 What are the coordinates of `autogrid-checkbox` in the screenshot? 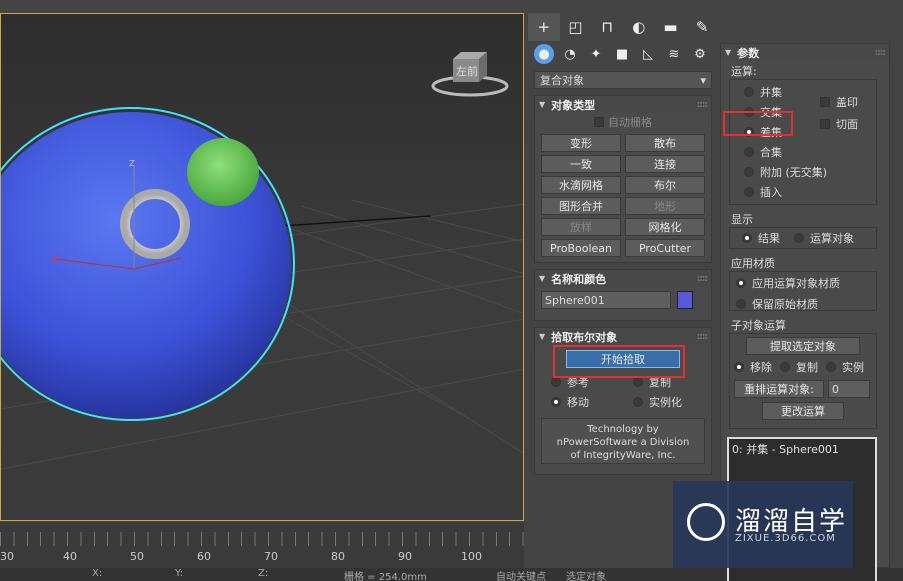 It's located at (599, 122).